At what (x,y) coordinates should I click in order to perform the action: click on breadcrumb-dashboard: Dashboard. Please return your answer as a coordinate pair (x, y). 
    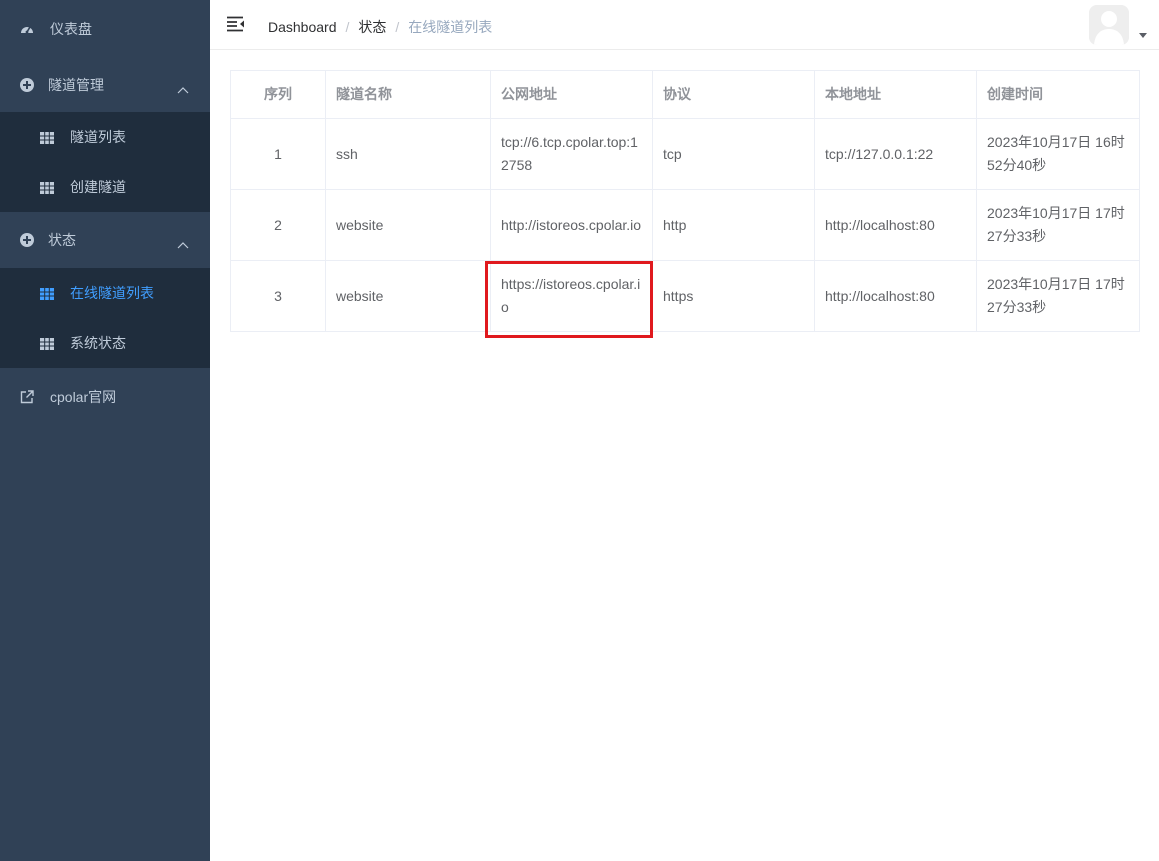
    Looking at the image, I should click on (302, 27).